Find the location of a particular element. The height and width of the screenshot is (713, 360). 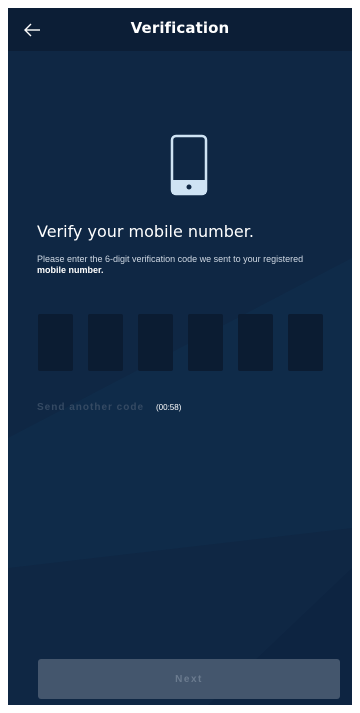

instructions-emphasis: mobile number. is located at coordinates (70, 270).